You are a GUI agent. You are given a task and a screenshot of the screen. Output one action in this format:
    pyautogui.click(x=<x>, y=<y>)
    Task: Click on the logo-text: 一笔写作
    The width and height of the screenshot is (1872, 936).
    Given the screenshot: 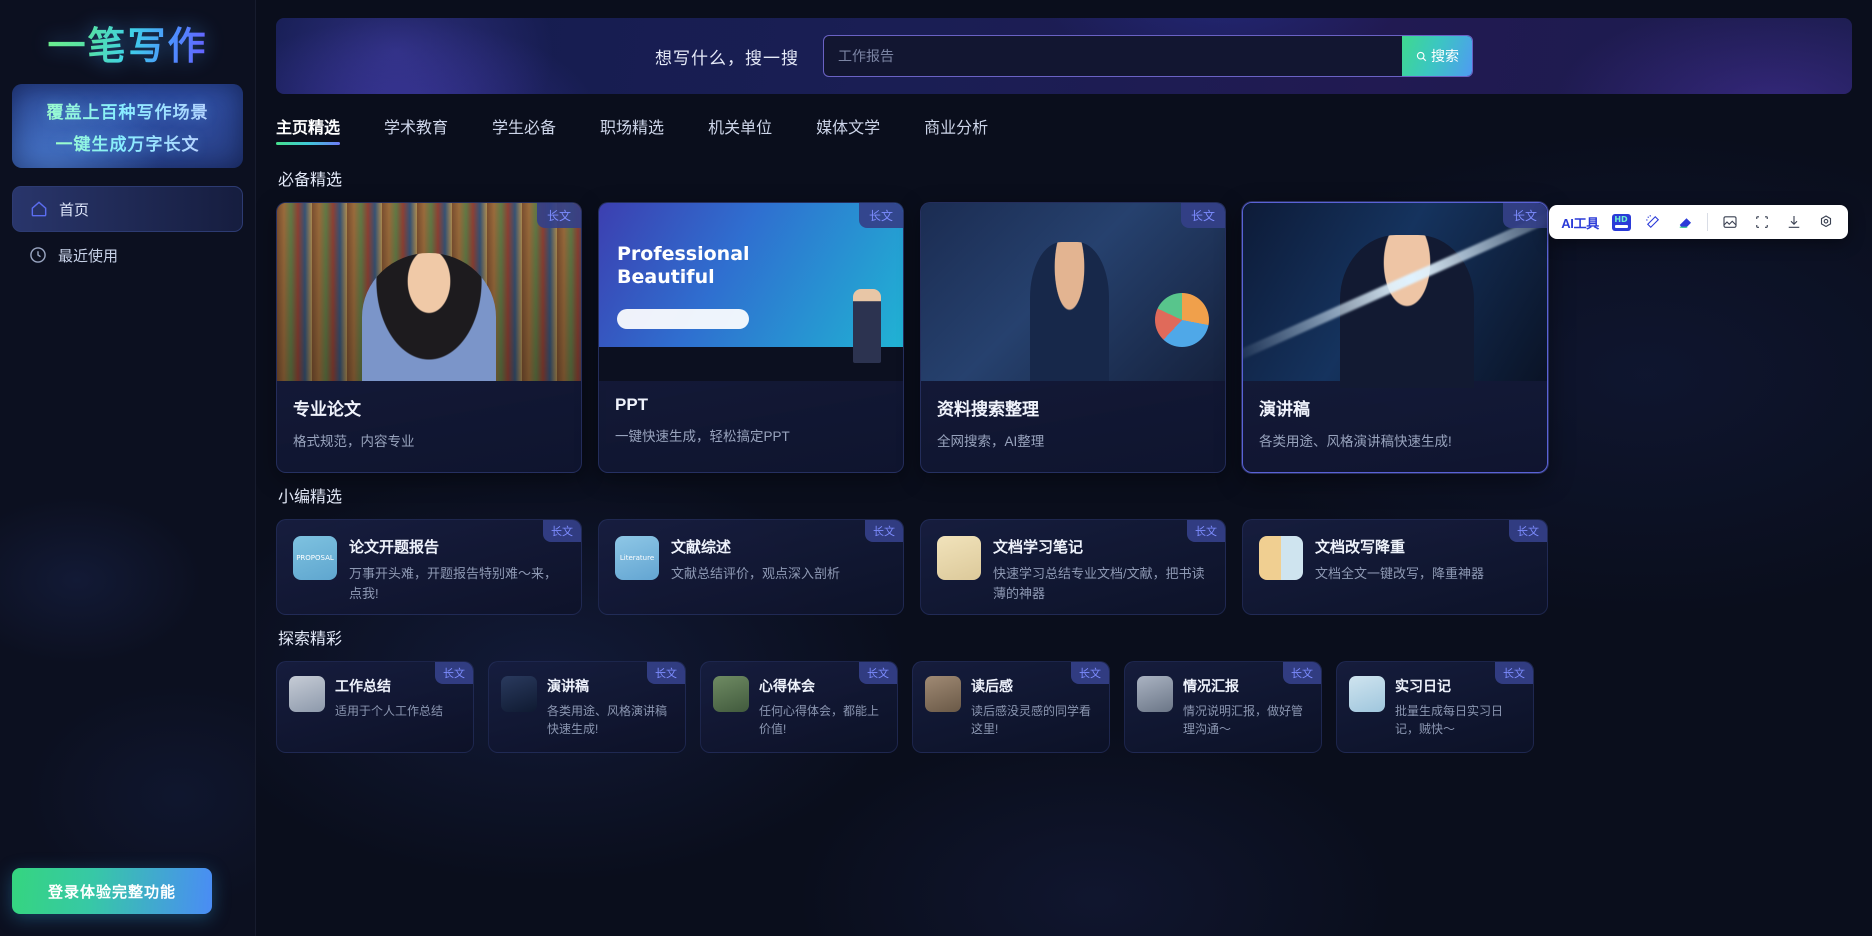 What is the action you would take?
    pyautogui.click(x=127, y=42)
    